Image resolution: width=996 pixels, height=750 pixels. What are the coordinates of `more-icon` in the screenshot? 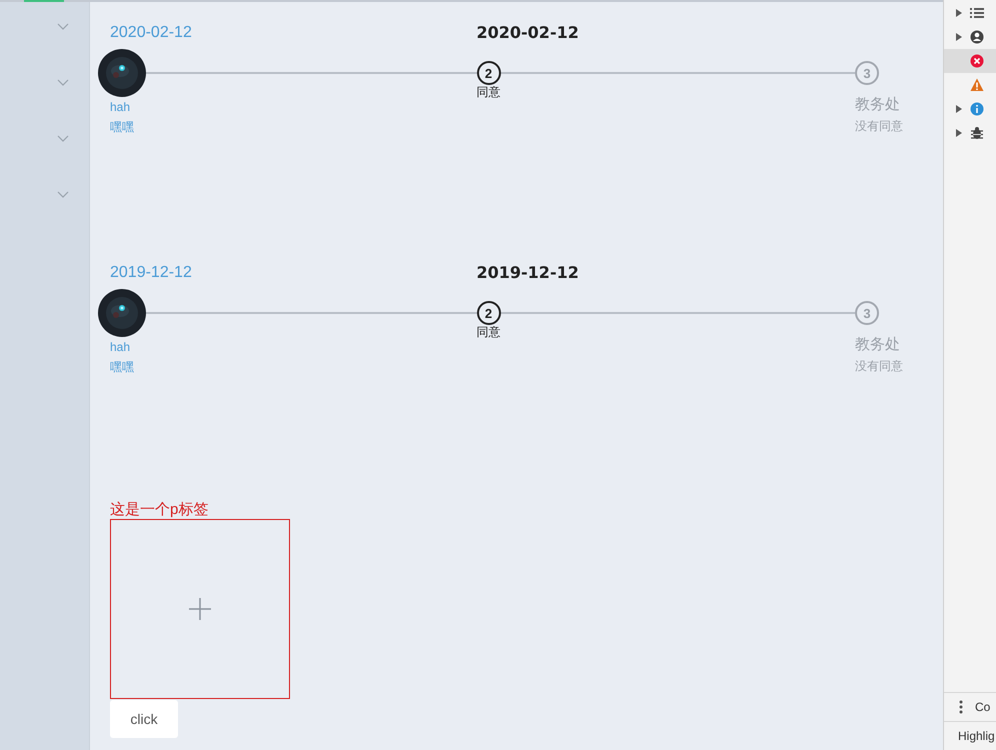 It's located at (961, 707).